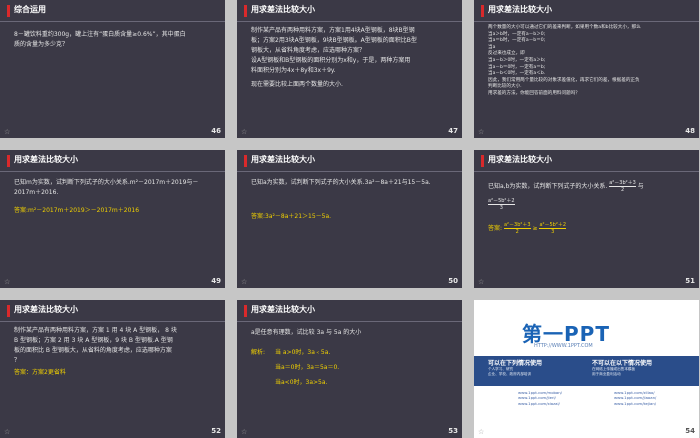  I want to click on body-line: 8－罐饮料重约300g，罐上注有“蛋白质含量≥0.6%”，其中蛋白, so click(100, 34).